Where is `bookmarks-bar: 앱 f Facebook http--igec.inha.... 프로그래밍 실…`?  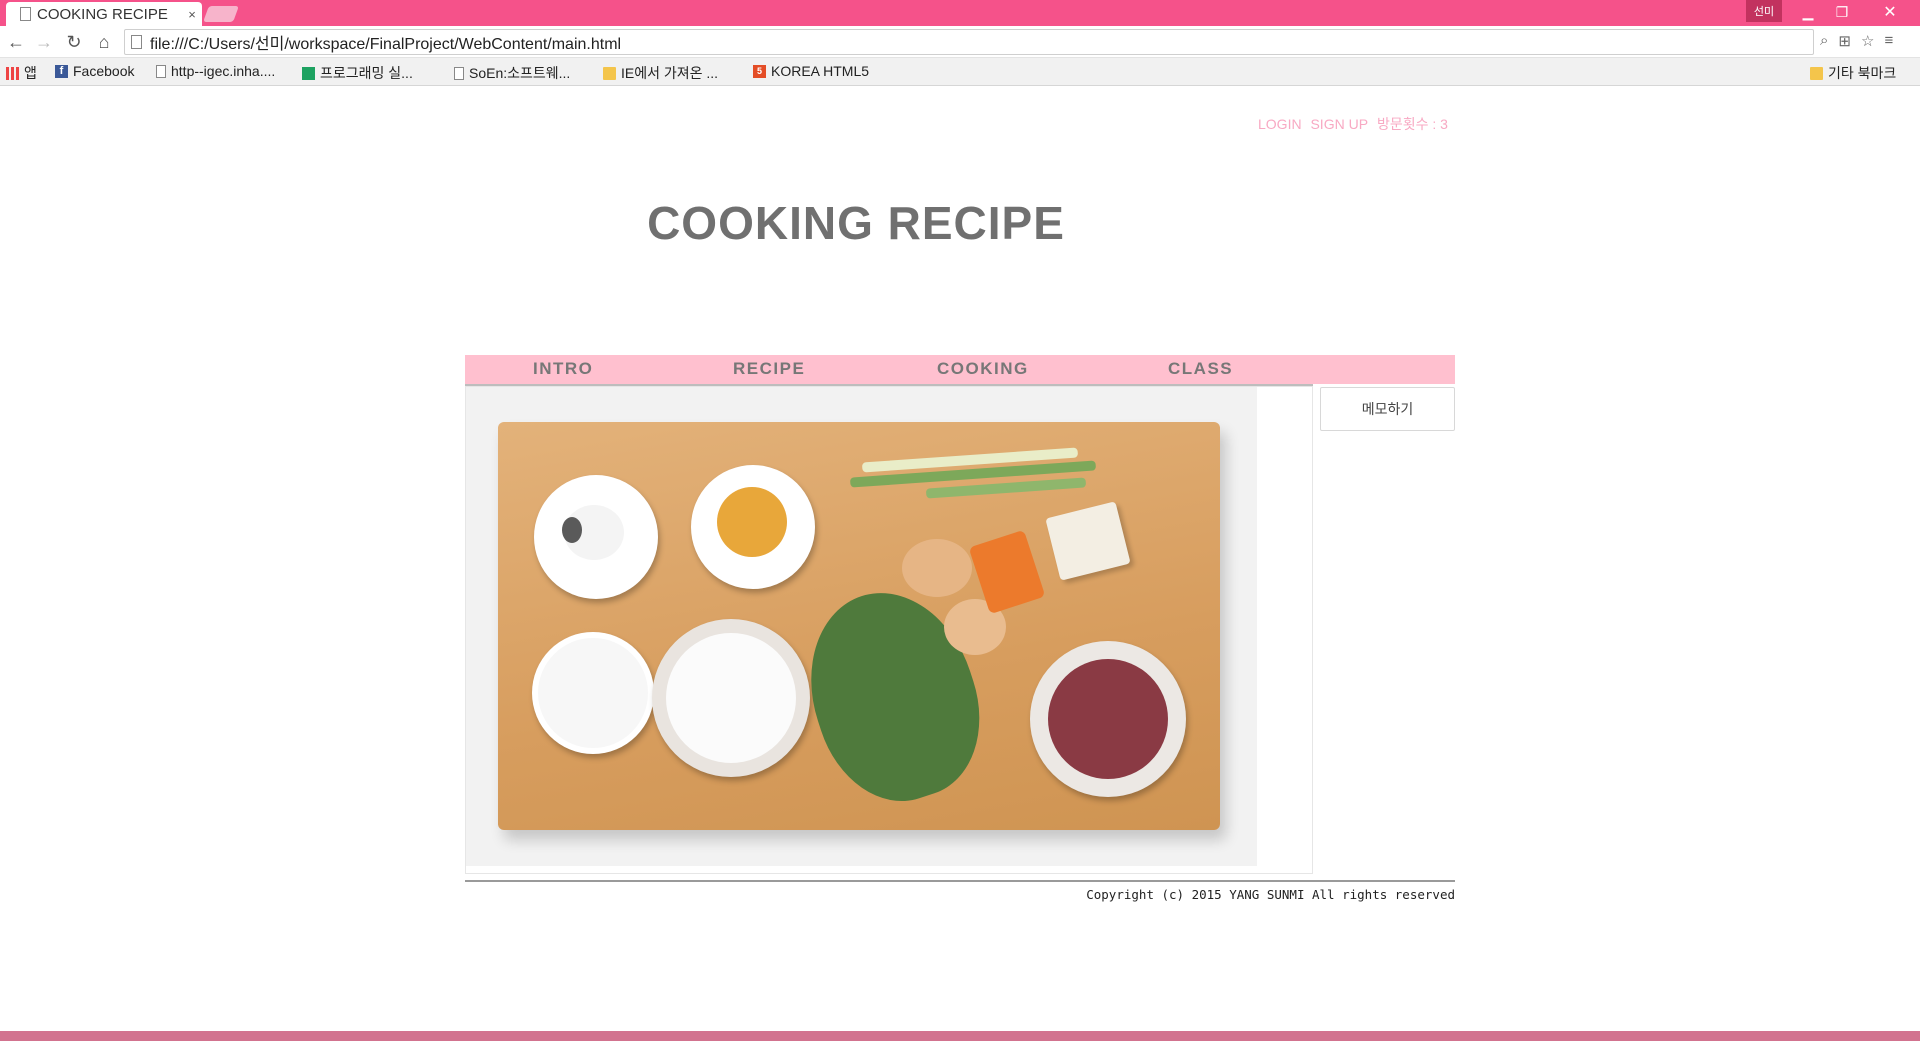
bookmarks-bar: 앱 f Facebook http--igec.inha.... 프로그래밍 실… is located at coordinates (960, 72).